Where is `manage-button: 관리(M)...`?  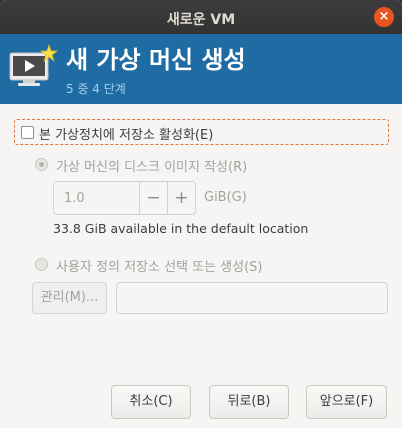
manage-button: 관리(M)... is located at coordinates (69, 298).